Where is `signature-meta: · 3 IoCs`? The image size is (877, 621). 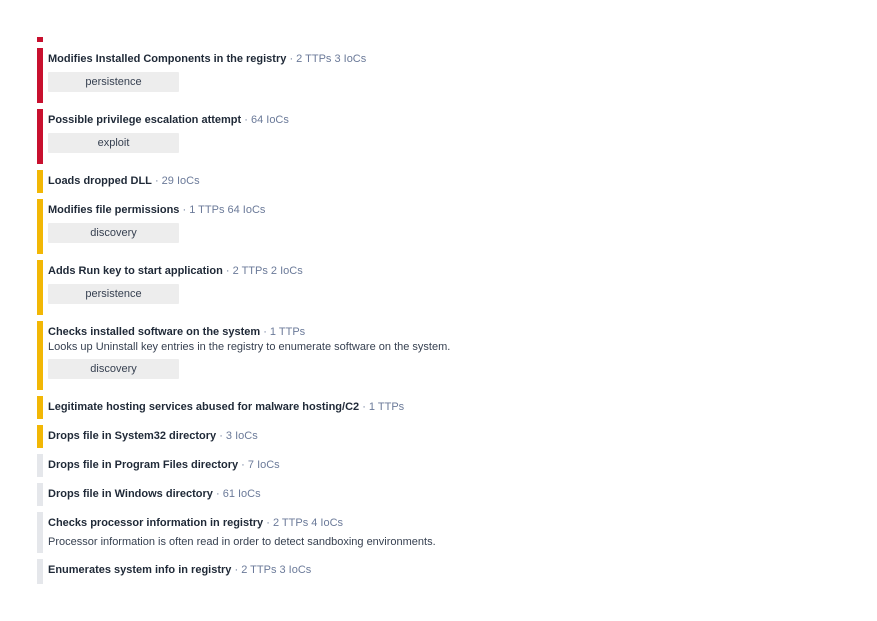
signature-meta: · 3 IoCs is located at coordinates (238, 436).